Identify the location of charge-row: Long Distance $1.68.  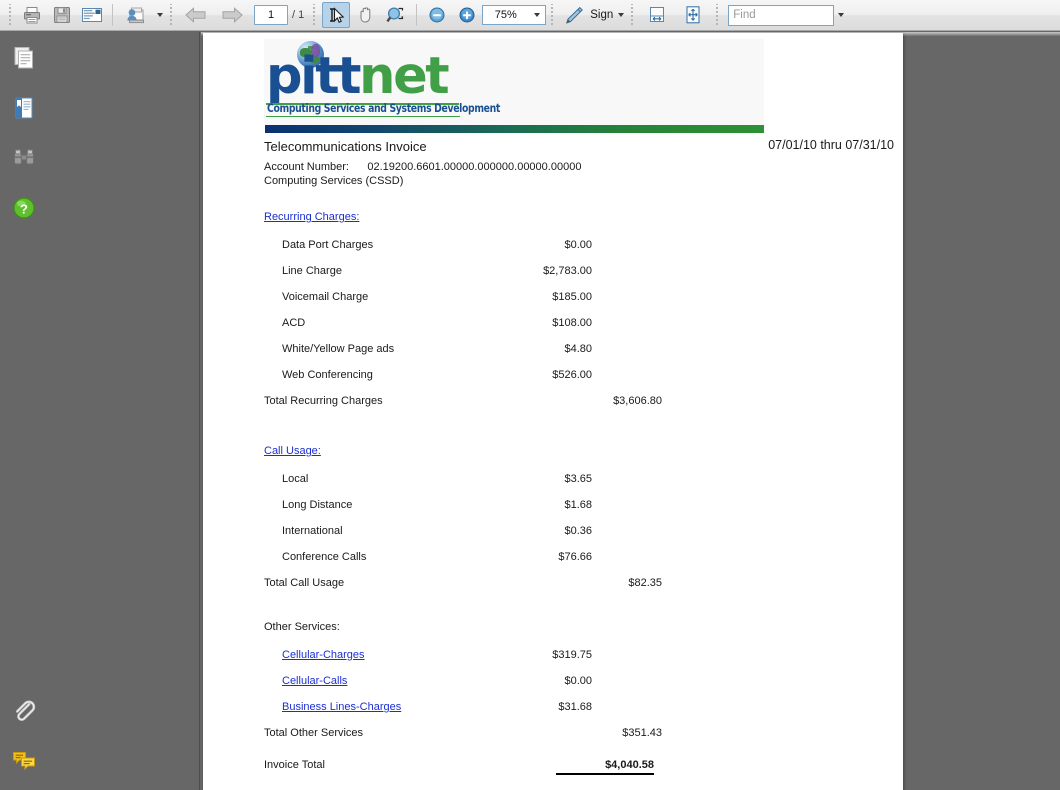
(579, 512).